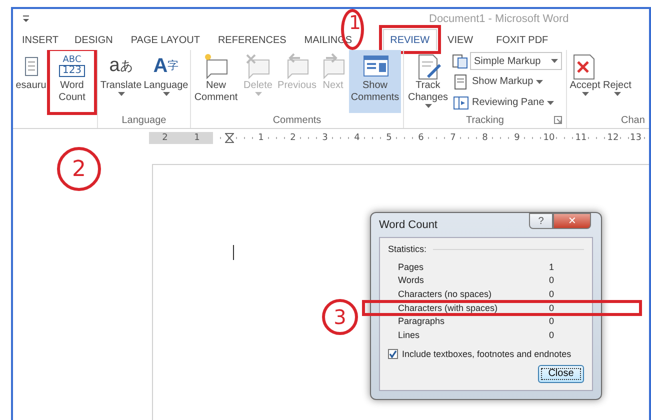 The width and height of the screenshot is (651, 420). What do you see at coordinates (216, 81) in the screenshot?
I see `ribbon-button: New Comment` at bounding box center [216, 81].